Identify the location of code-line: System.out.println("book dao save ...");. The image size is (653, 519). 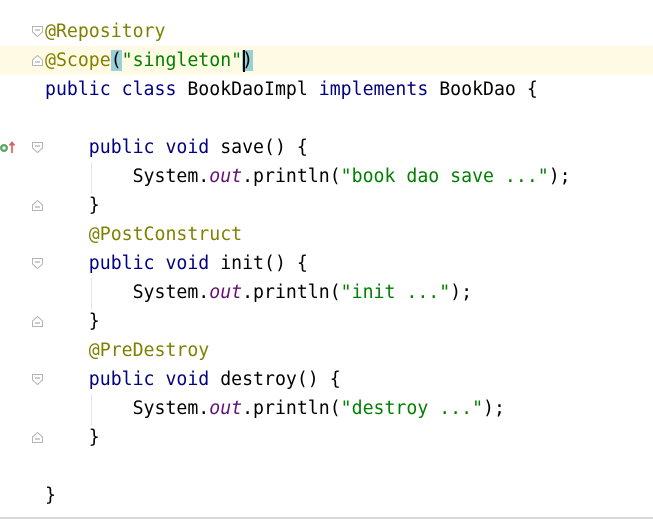
(308, 176).